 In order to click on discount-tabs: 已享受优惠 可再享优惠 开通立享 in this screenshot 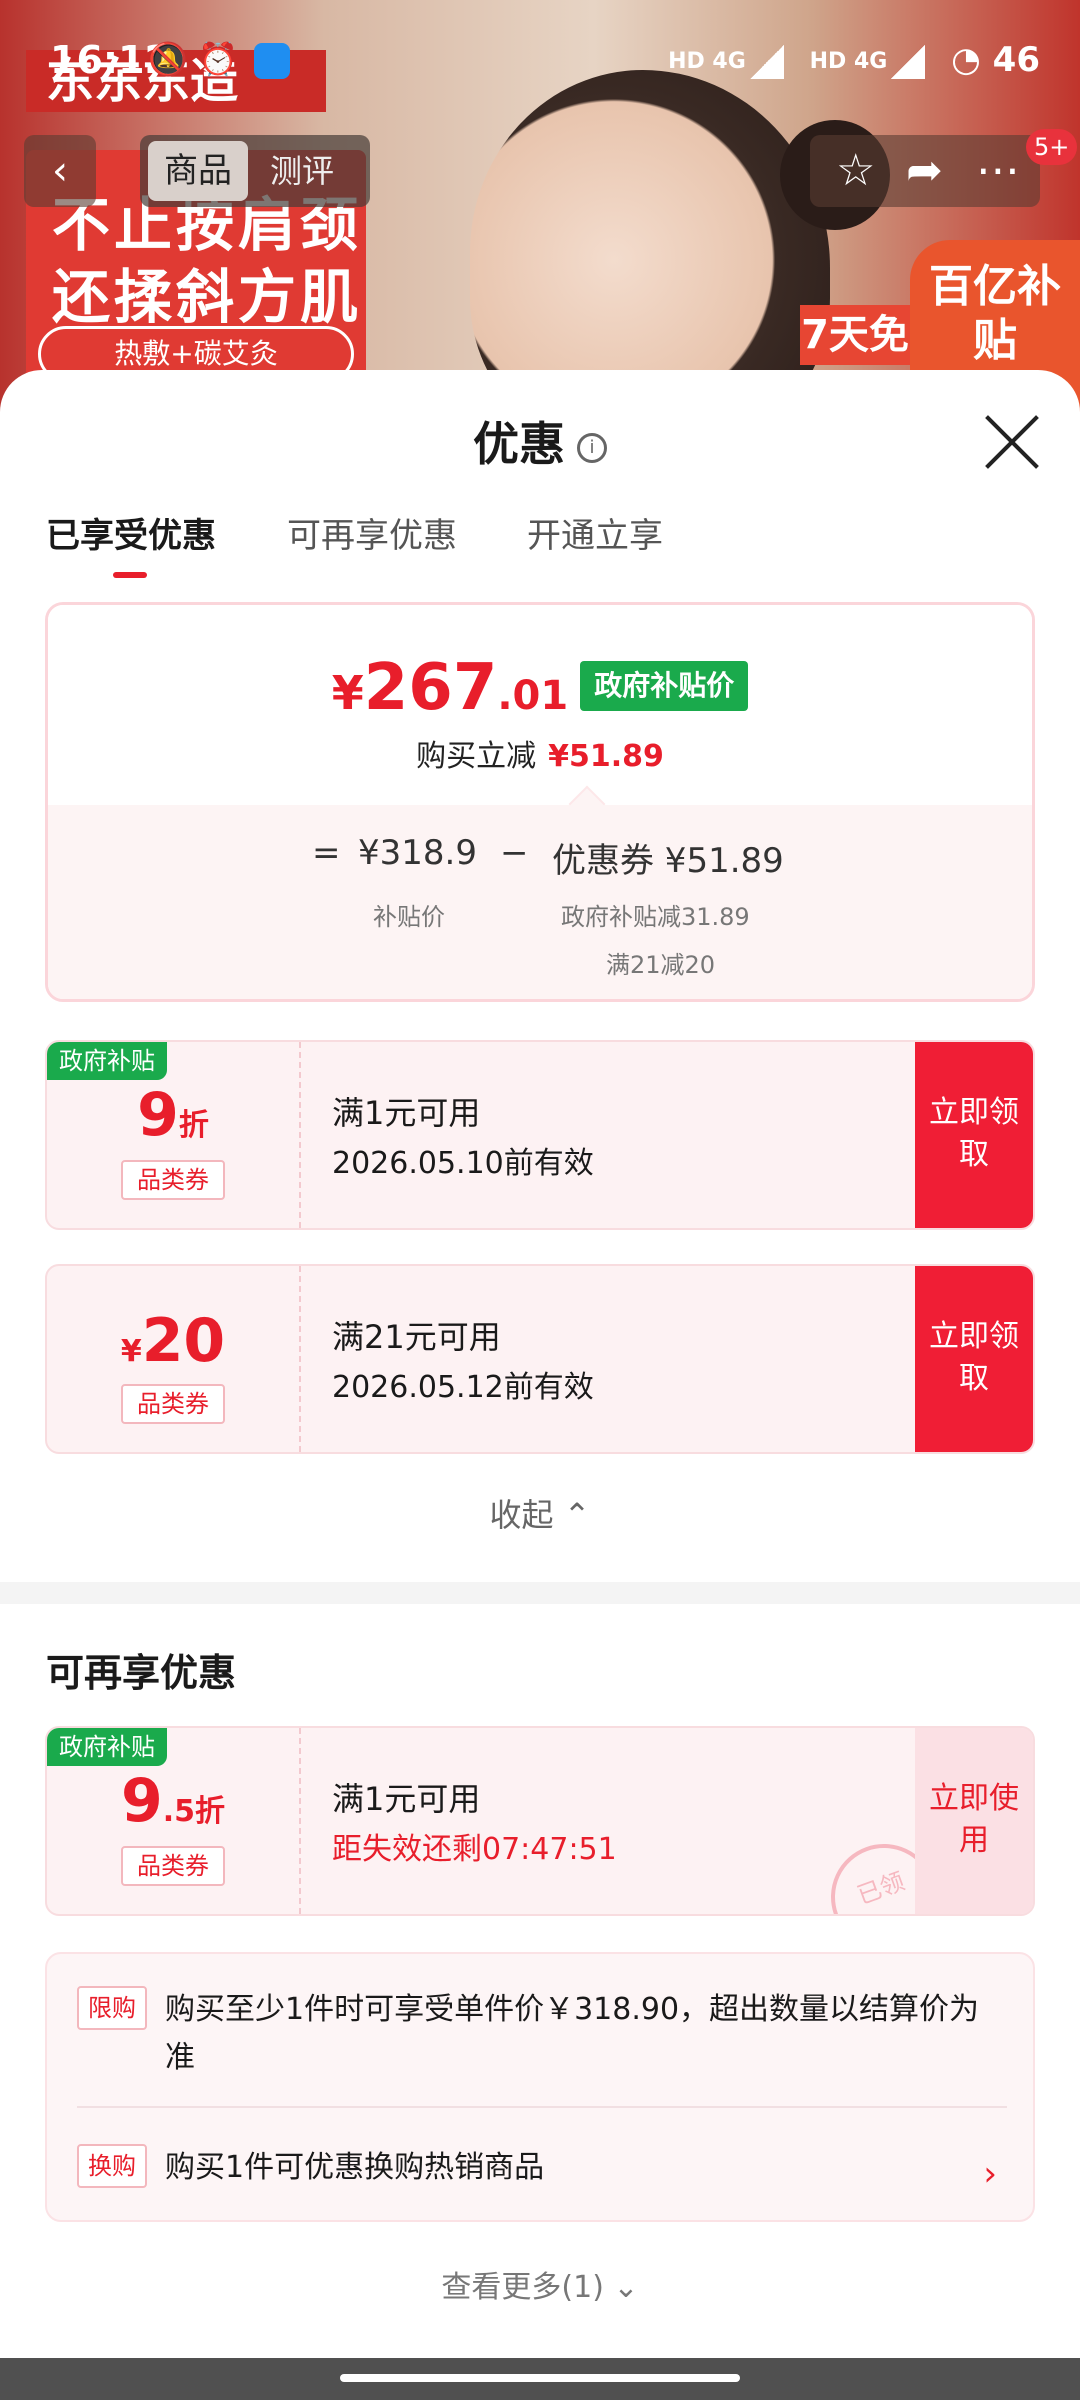, I will do `click(540, 548)`.